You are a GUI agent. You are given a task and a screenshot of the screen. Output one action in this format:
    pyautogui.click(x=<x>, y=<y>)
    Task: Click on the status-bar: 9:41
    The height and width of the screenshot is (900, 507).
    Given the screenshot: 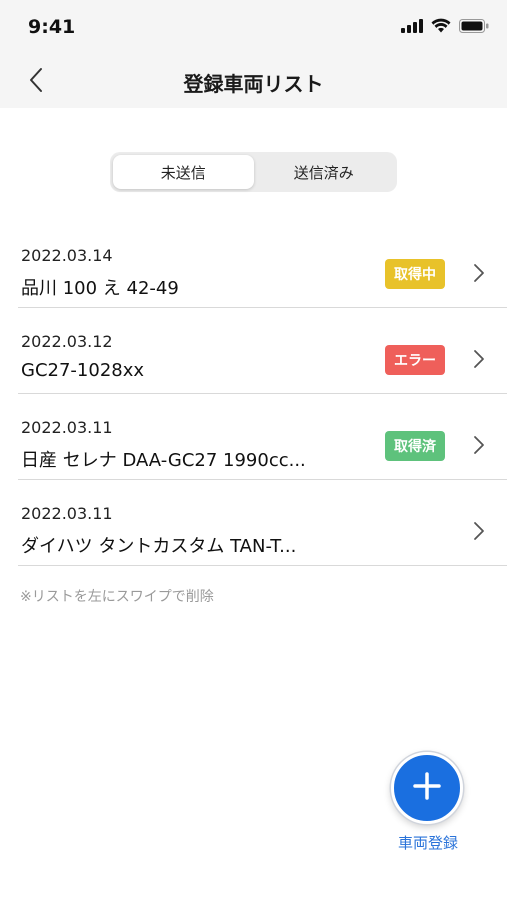 What is the action you would take?
    pyautogui.click(x=253, y=28)
    